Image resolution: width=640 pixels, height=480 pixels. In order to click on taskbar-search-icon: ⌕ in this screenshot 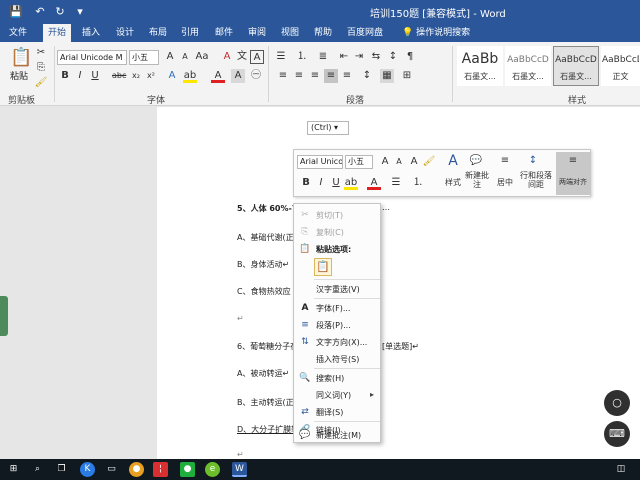, I will do `click(37, 469)`.